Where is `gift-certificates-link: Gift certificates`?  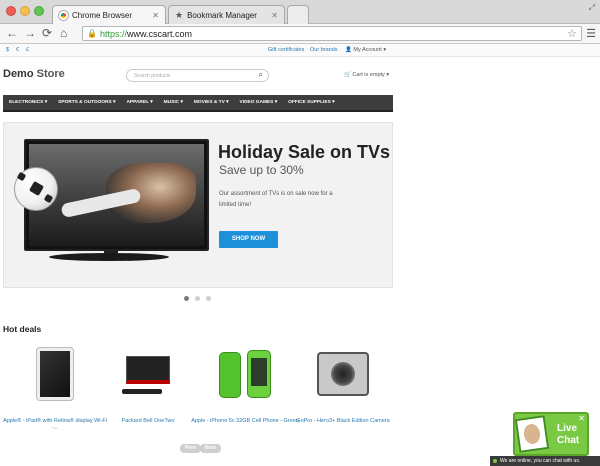
gift-certificates-link: Gift certificates is located at coordinates (286, 50).